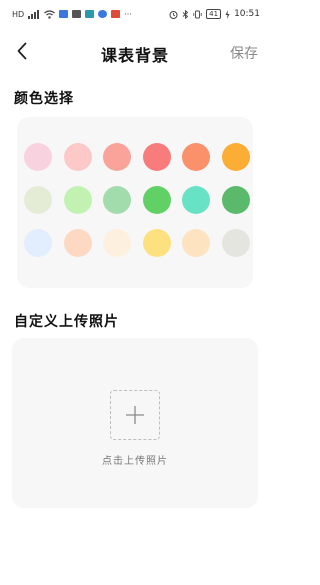 Image resolution: width=320 pixels, height=585 pixels. I want to click on bluetooth-icon, so click(185, 14).